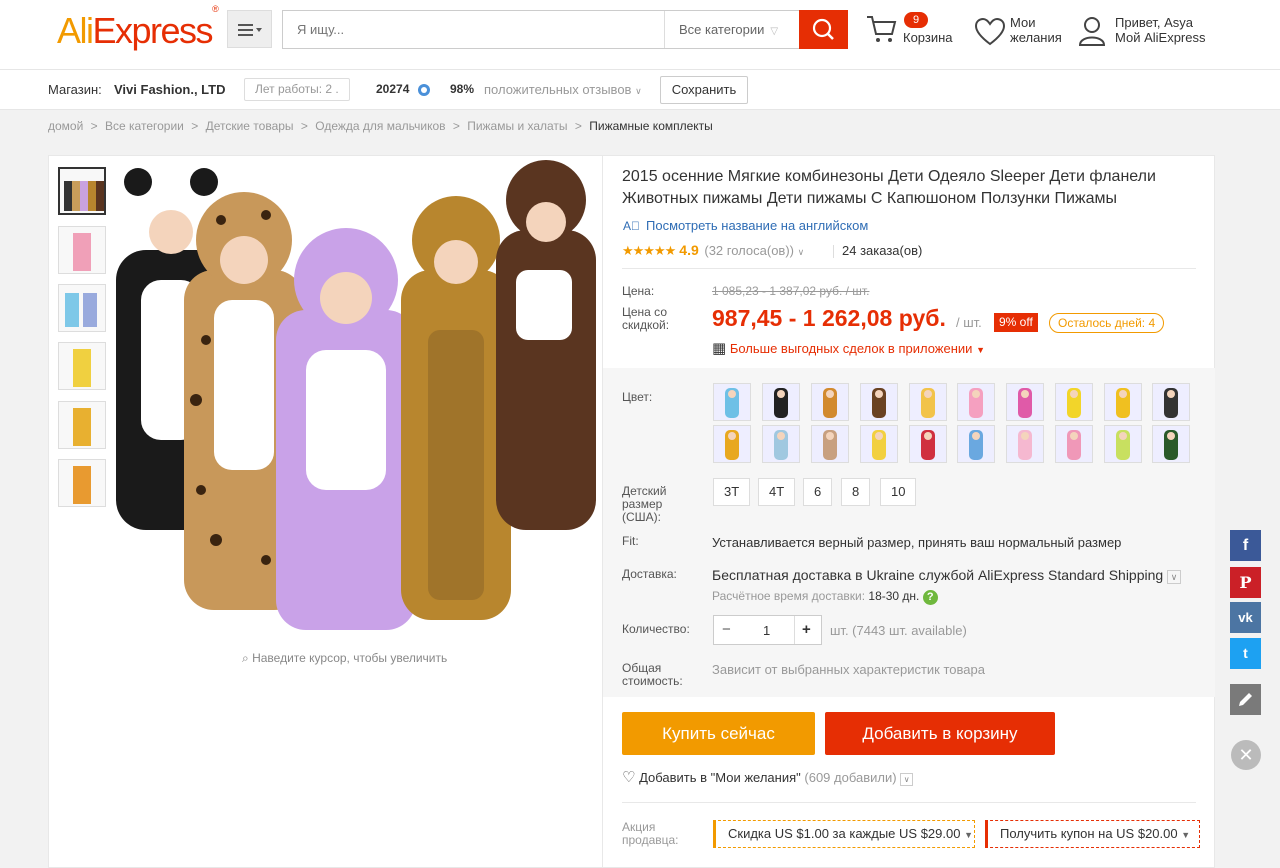  What do you see at coordinates (856, 492) in the screenshot?
I see `size-option: 8` at bounding box center [856, 492].